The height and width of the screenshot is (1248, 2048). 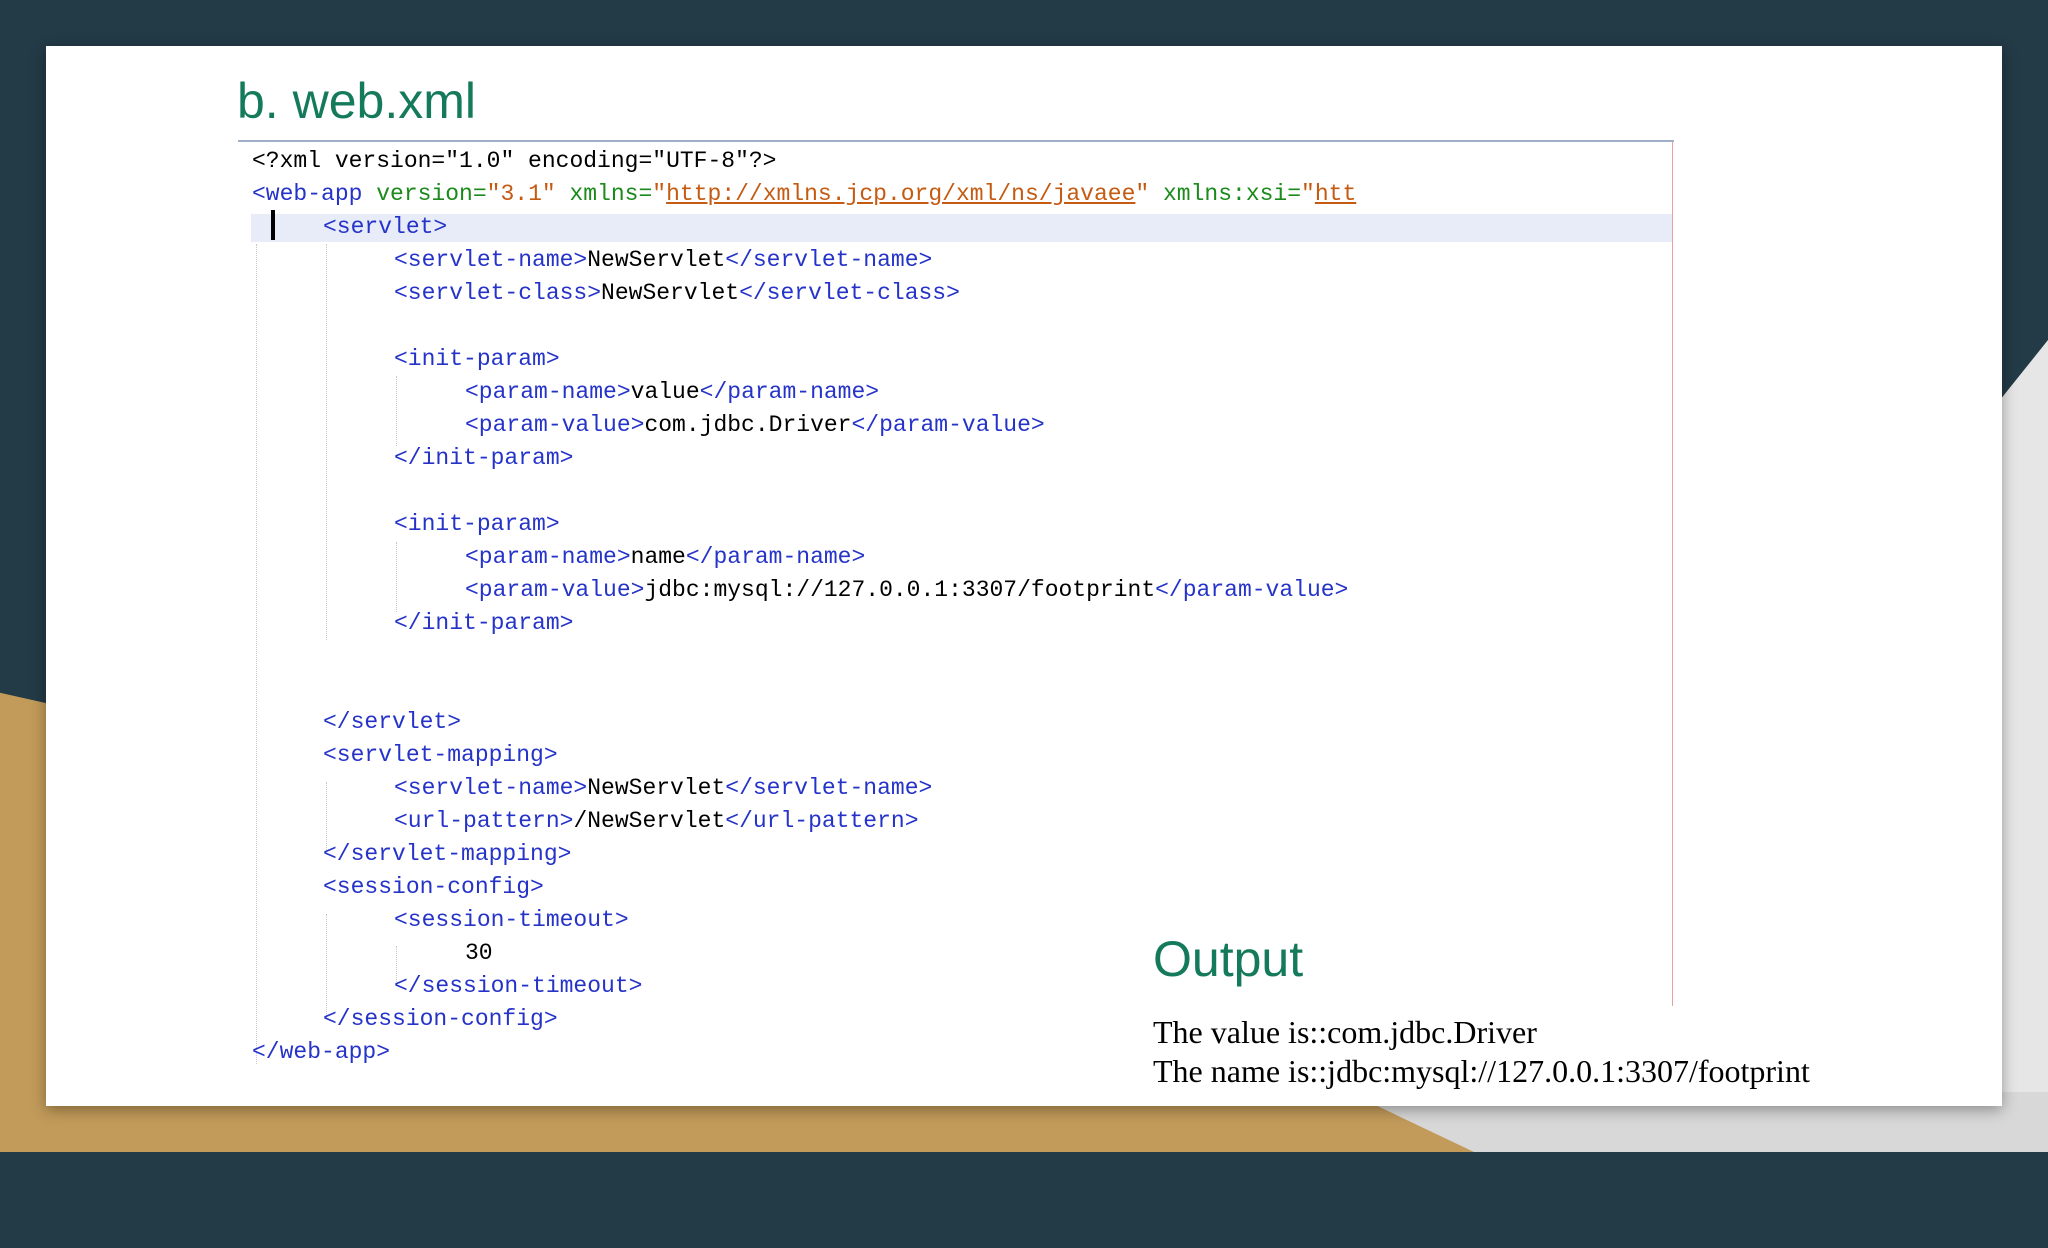 I want to click on code-line: <session-timeout>, so click(x=511, y=920).